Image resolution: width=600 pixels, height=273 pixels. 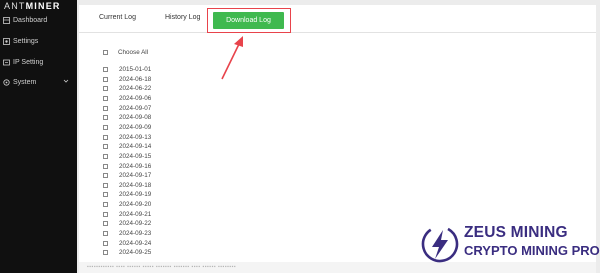 I want to click on log-date-row: 2024-09-09, so click(x=127, y=127).